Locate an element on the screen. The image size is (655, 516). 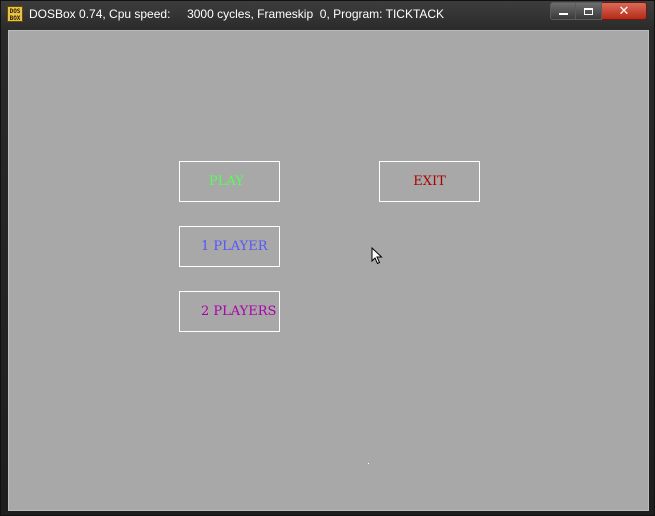
play-button: PLAY is located at coordinates (229, 181).